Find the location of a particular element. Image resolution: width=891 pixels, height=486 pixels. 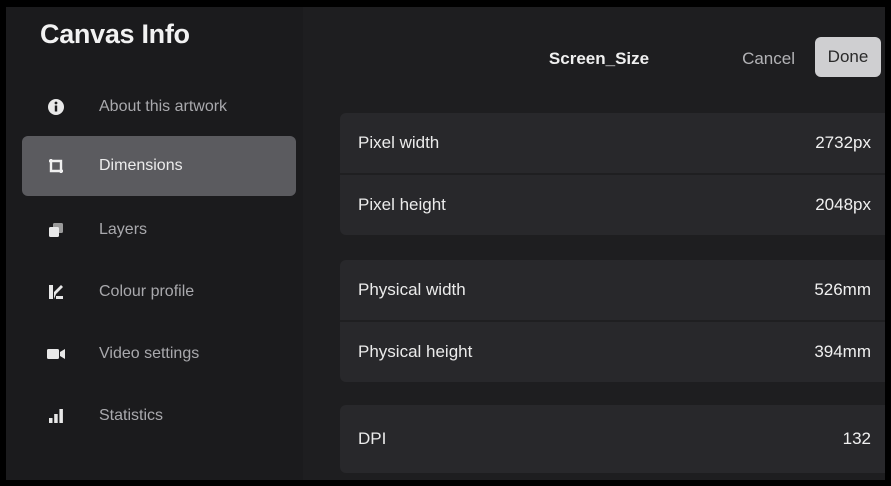

dpi-row: DPI 132 is located at coordinates (612, 439).